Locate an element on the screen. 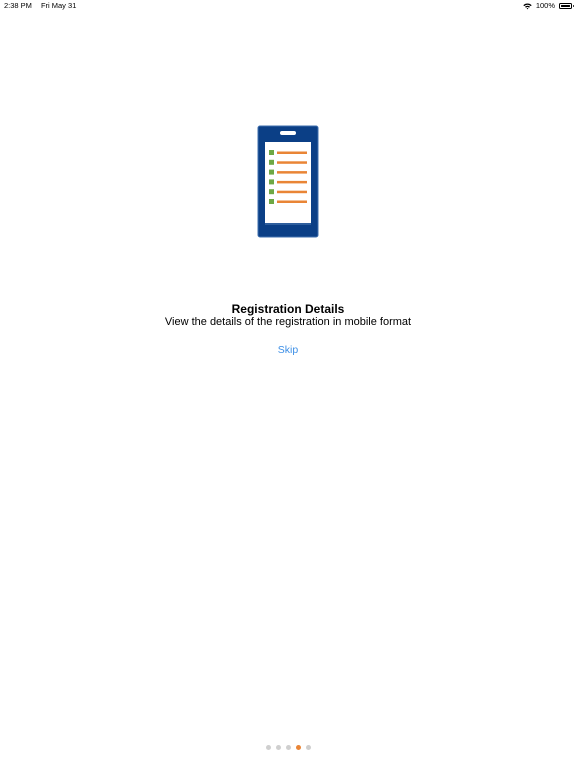  phone-illustration-svg is located at coordinates (288, 181).